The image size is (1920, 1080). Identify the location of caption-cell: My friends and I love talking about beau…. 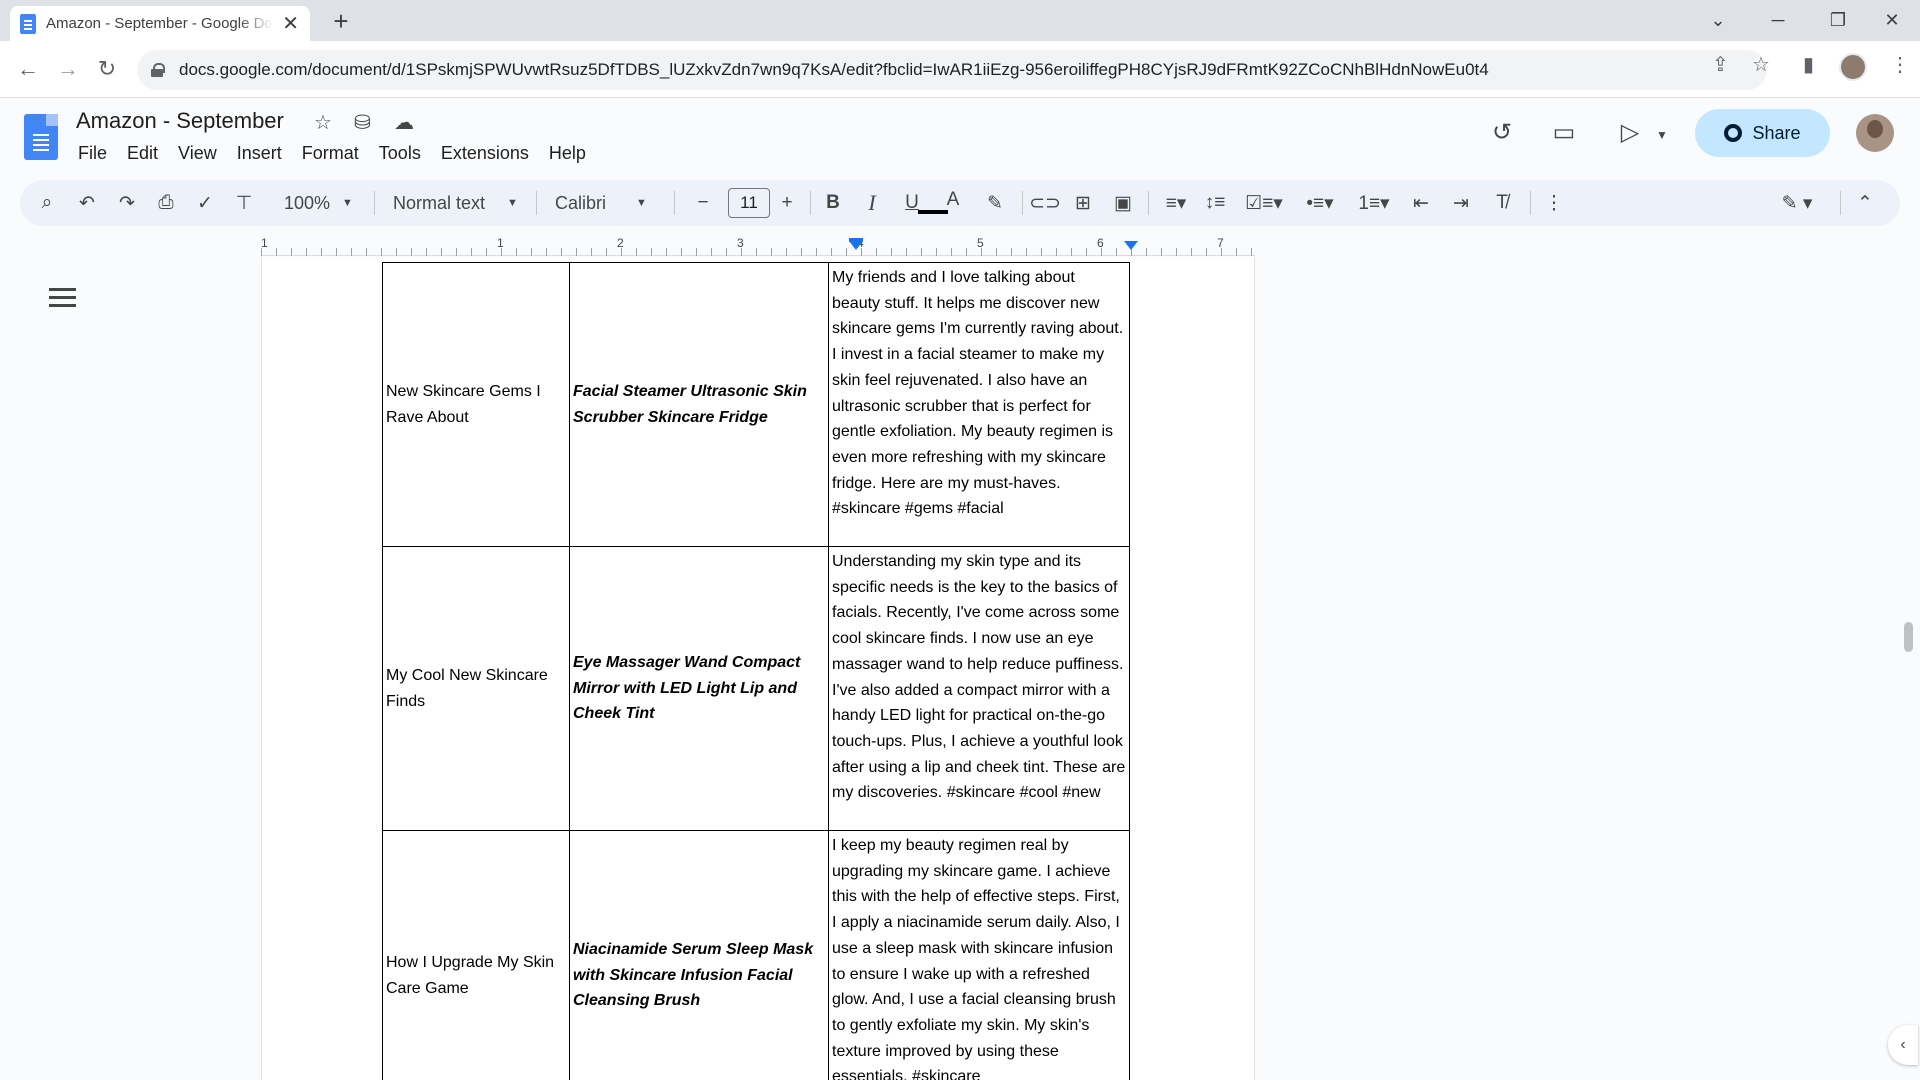
(979, 404).